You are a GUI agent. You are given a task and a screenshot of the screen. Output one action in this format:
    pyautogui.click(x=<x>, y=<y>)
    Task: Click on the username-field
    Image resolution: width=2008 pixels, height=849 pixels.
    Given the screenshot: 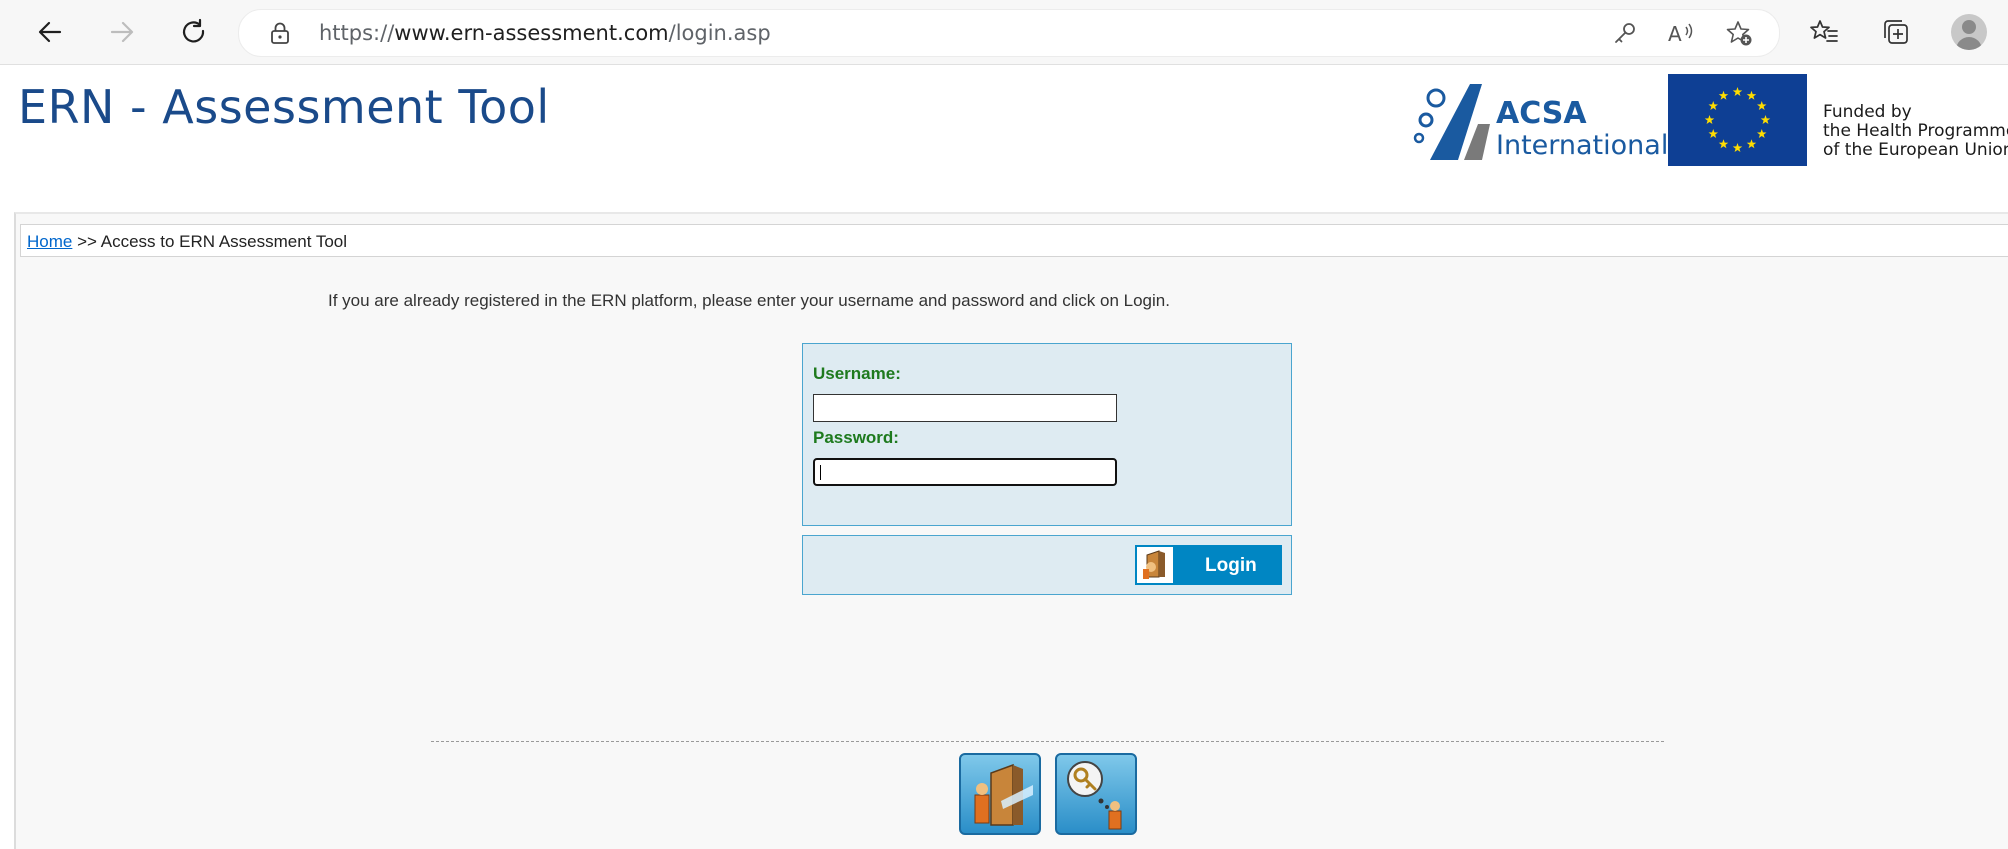 What is the action you would take?
    pyautogui.click(x=965, y=408)
    